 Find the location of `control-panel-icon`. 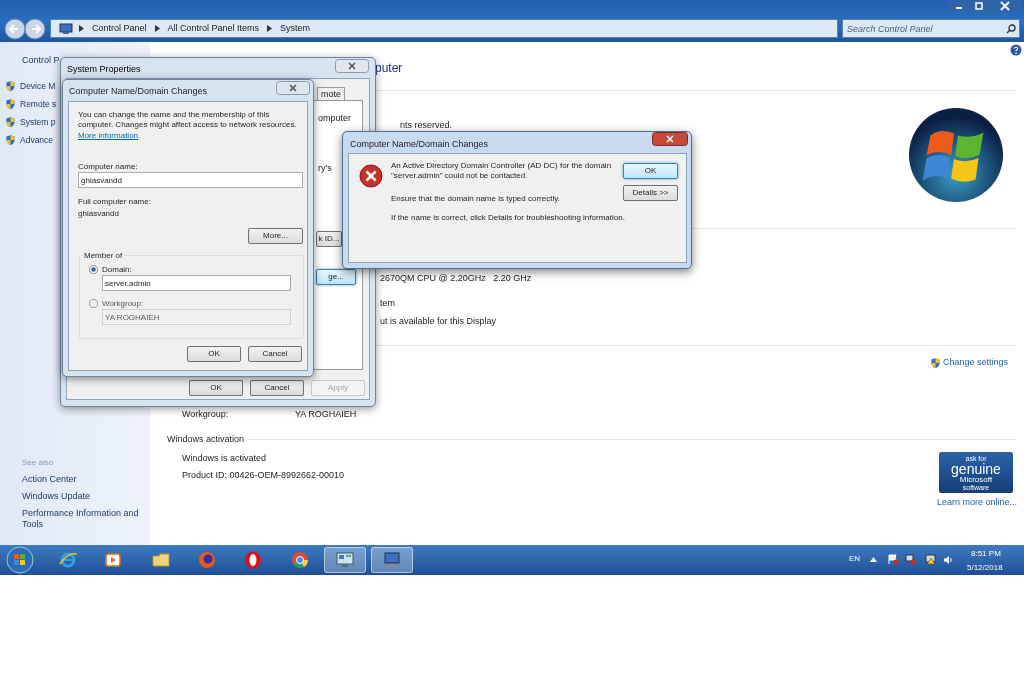

control-panel-icon is located at coordinates (345, 560).